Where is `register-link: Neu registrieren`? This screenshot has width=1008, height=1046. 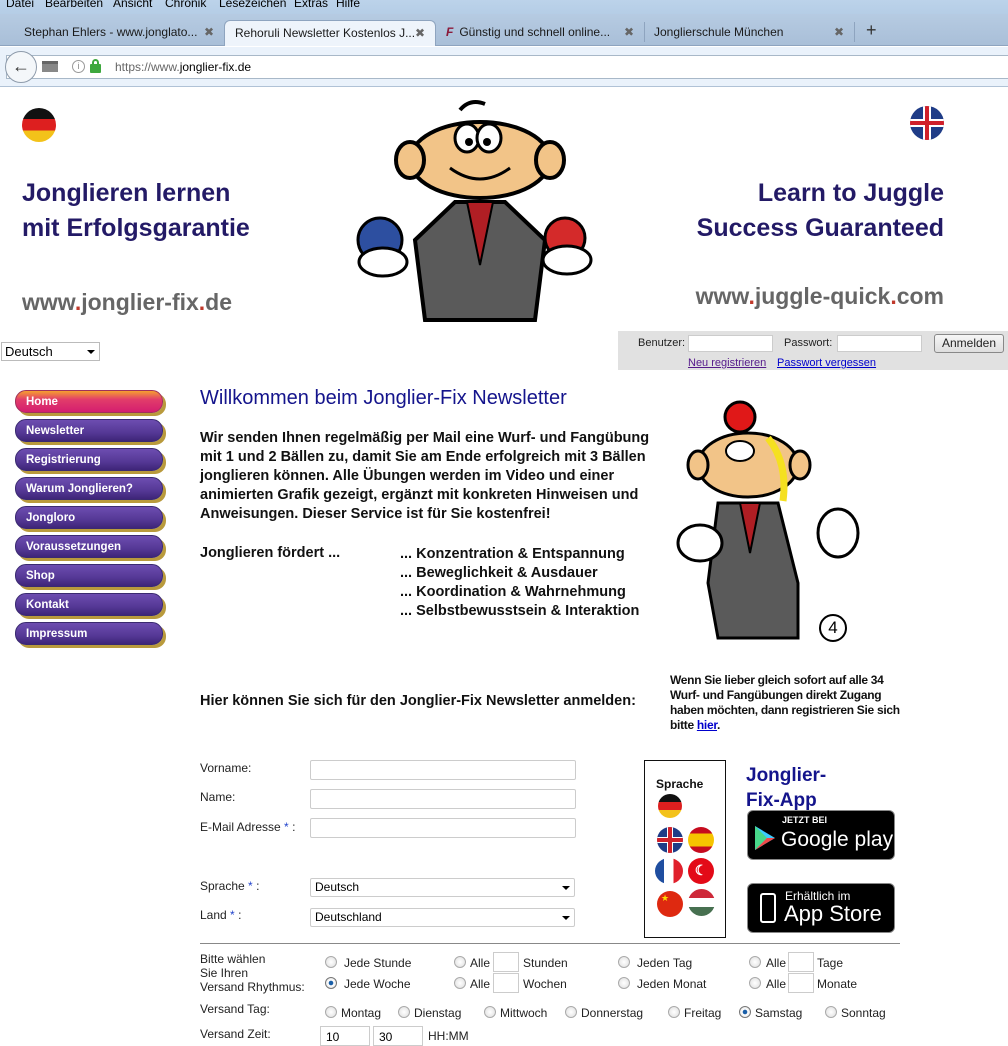
register-link: Neu registrieren is located at coordinates (727, 363).